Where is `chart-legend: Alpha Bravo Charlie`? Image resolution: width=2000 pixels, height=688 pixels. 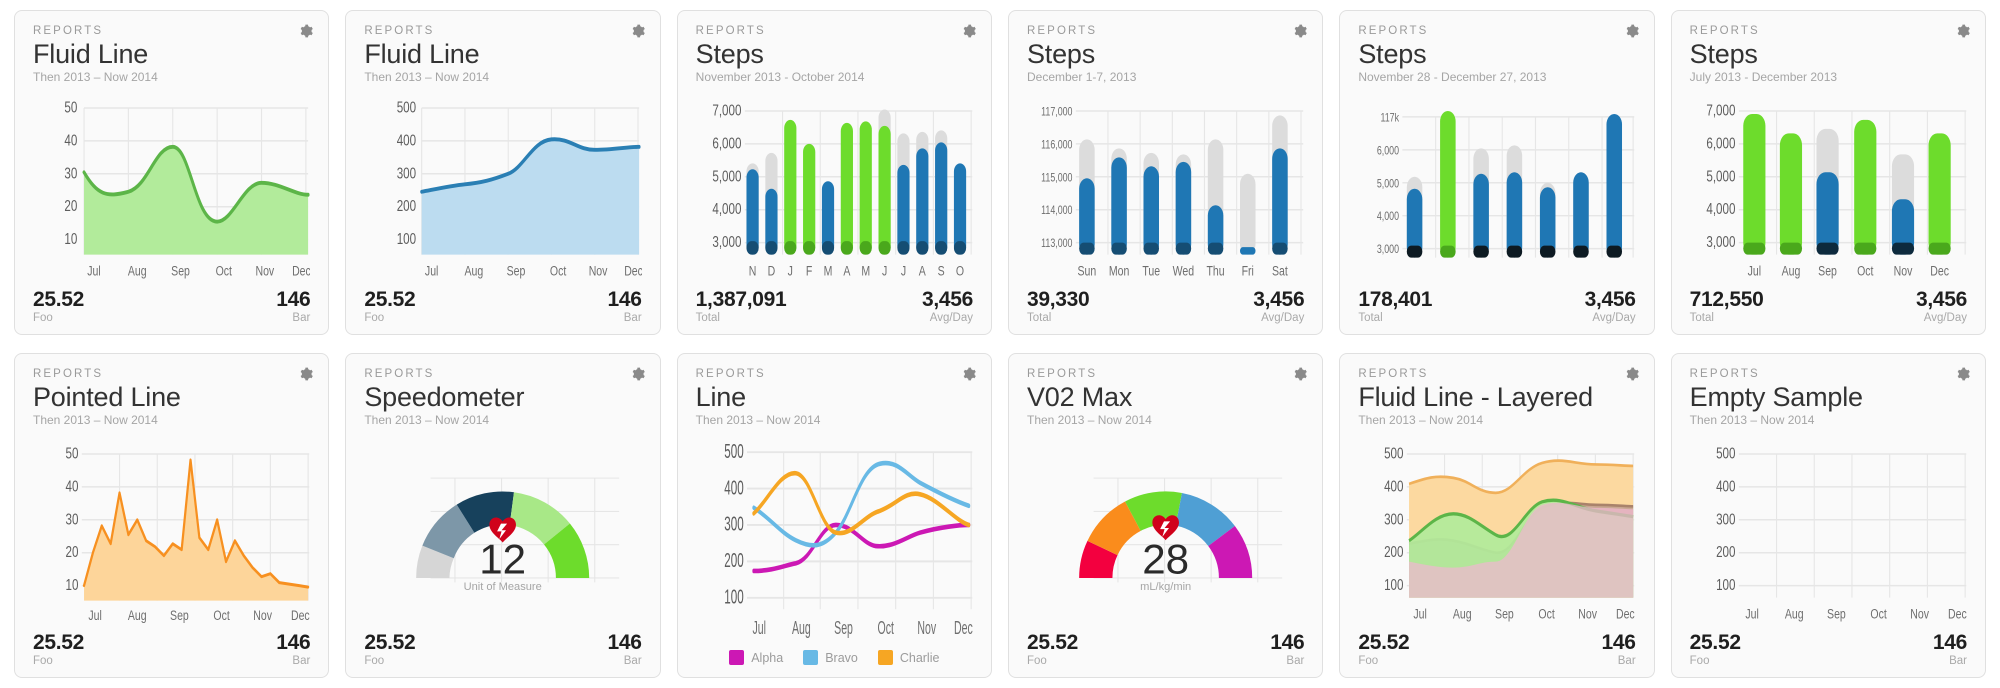 chart-legend: Alpha Bravo Charlie is located at coordinates (834, 655).